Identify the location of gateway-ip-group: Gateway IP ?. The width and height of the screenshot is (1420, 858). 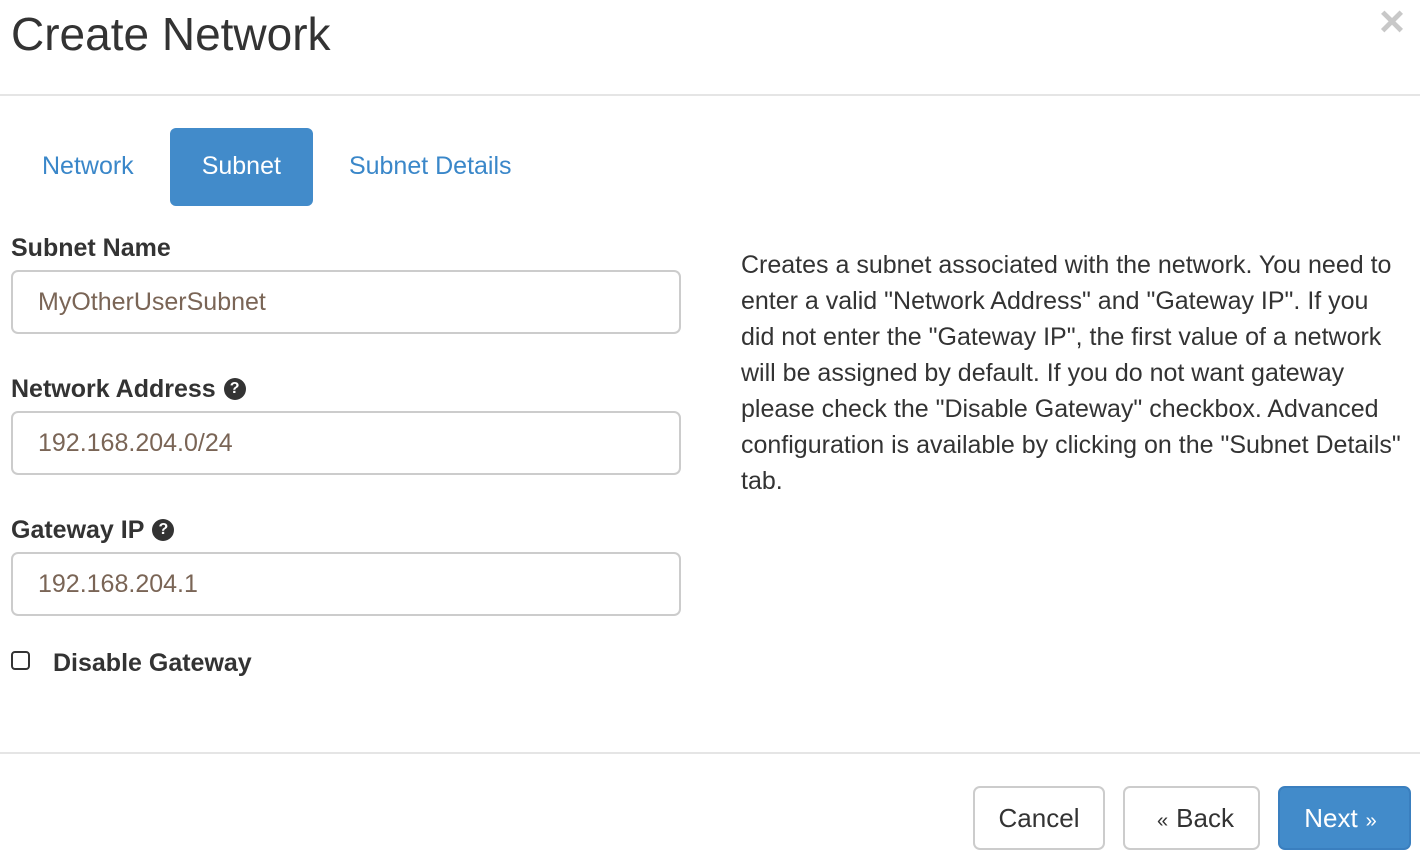
(346, 562).